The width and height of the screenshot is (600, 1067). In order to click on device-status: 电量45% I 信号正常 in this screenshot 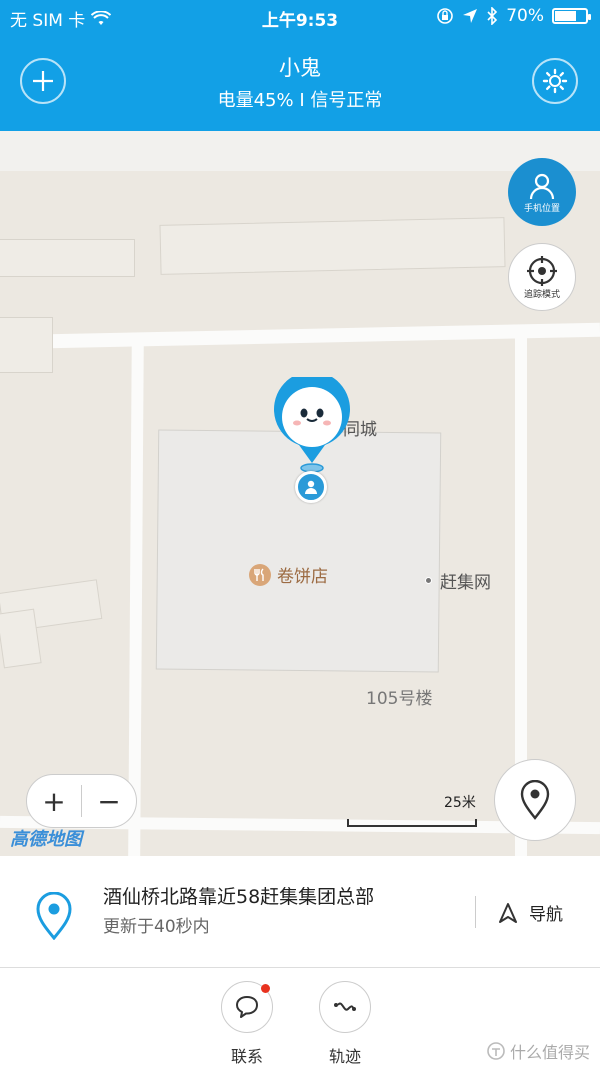, I will do `click(300, 100)`.